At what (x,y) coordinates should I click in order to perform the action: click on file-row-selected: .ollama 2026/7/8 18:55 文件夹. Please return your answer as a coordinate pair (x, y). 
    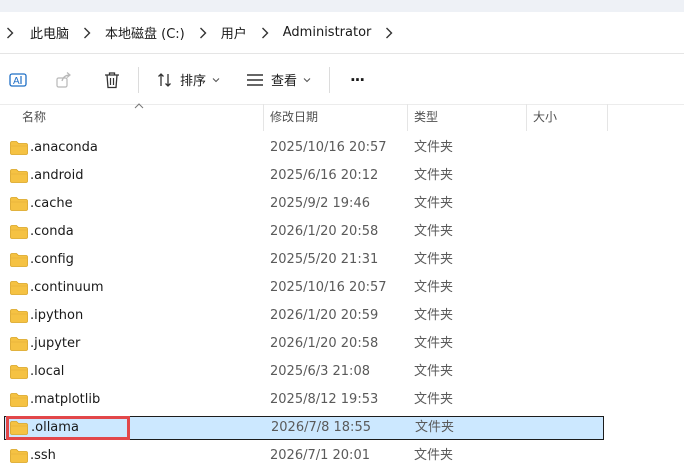
    Looking at the image, I should click on (304, 428).